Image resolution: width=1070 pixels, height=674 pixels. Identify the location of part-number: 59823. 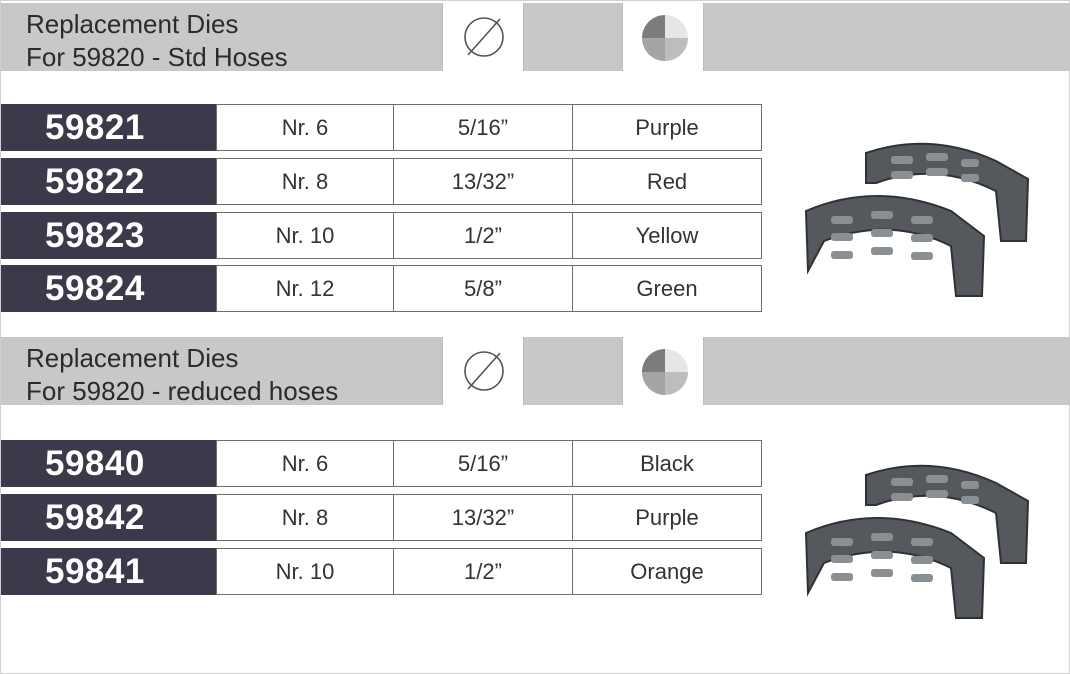
(109, 235).